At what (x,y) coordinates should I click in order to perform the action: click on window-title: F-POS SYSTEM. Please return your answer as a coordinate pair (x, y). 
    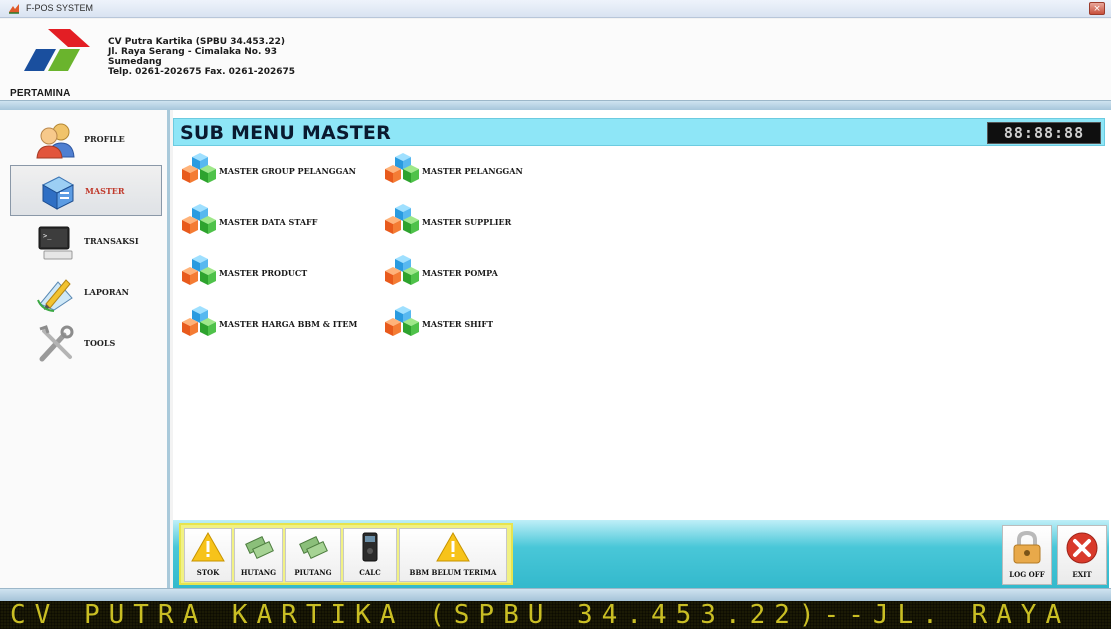
    Looking at the image, I should click on (60, 8).